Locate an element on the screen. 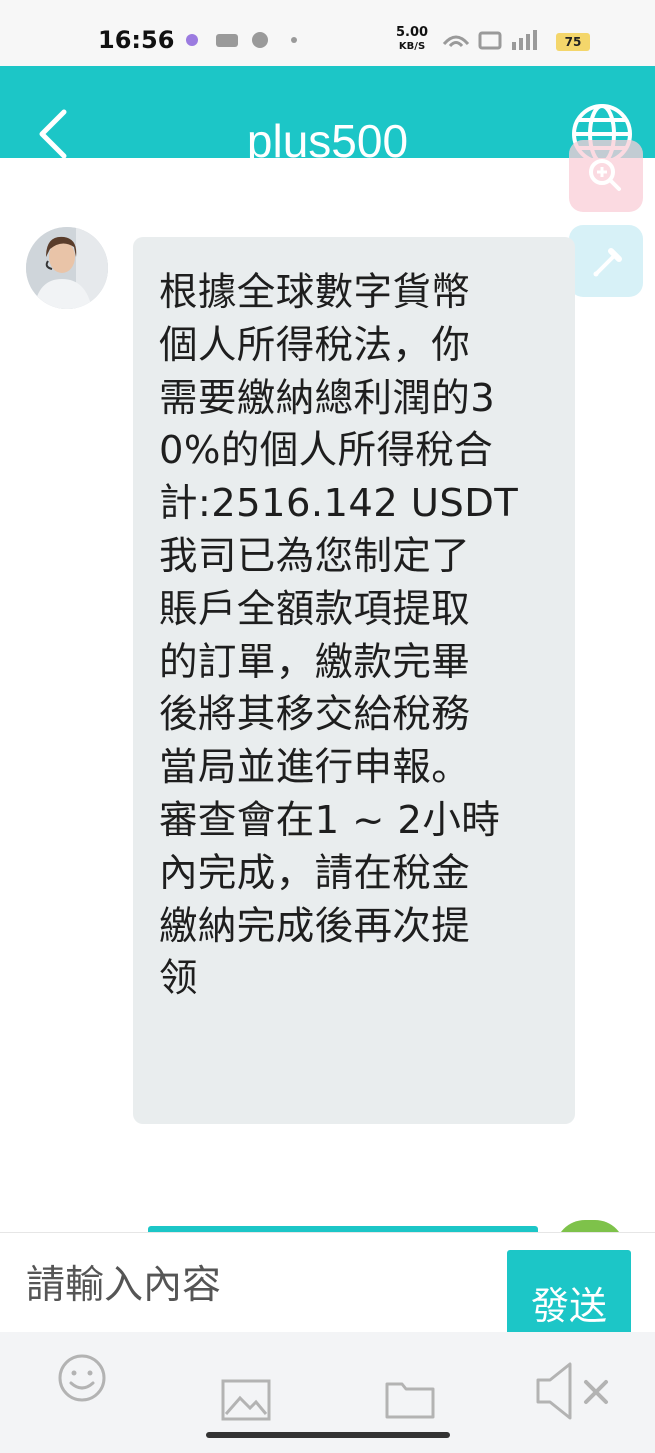  emoji-icon is located at coordinates (82, 1378).